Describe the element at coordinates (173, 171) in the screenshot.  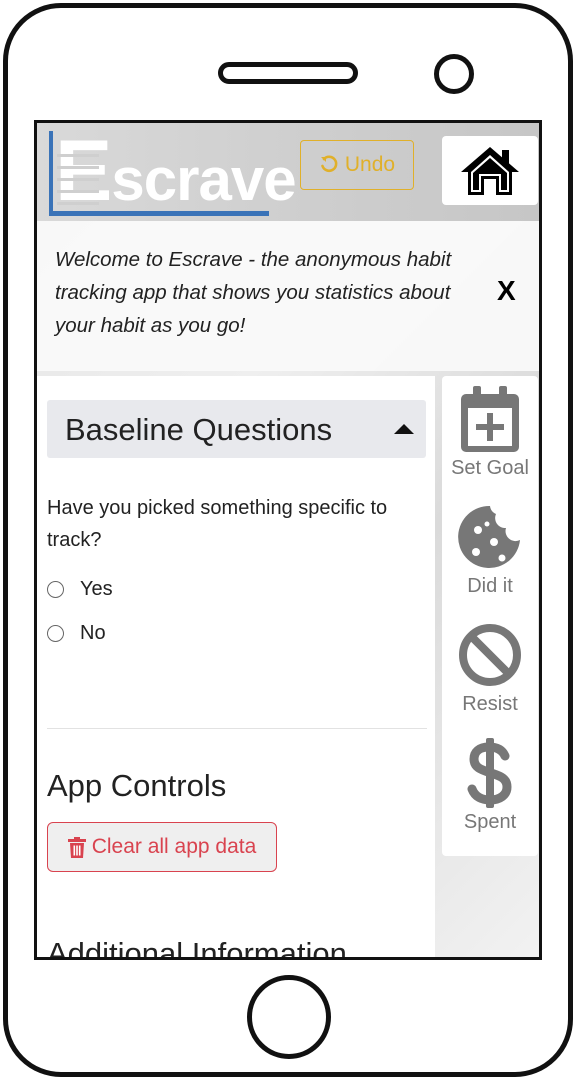
I see `escrave-logo: Escrave` at that location.